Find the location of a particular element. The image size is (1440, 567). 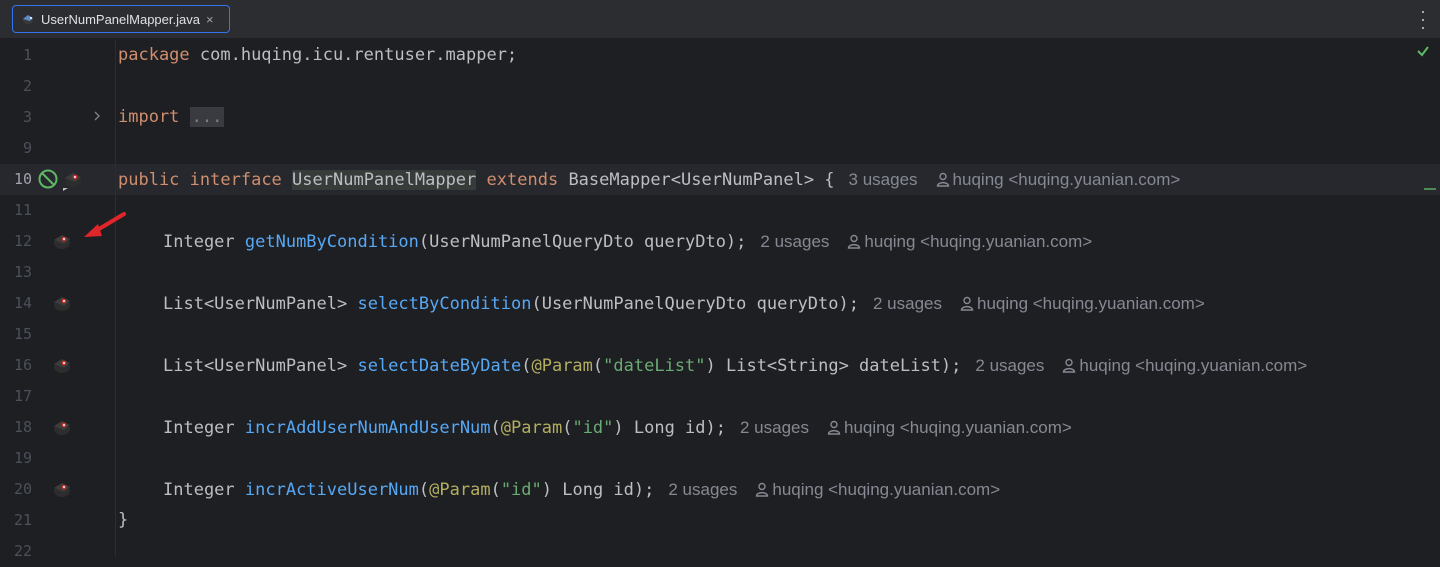

line-number: 2 is located at coordinates (27, 86).